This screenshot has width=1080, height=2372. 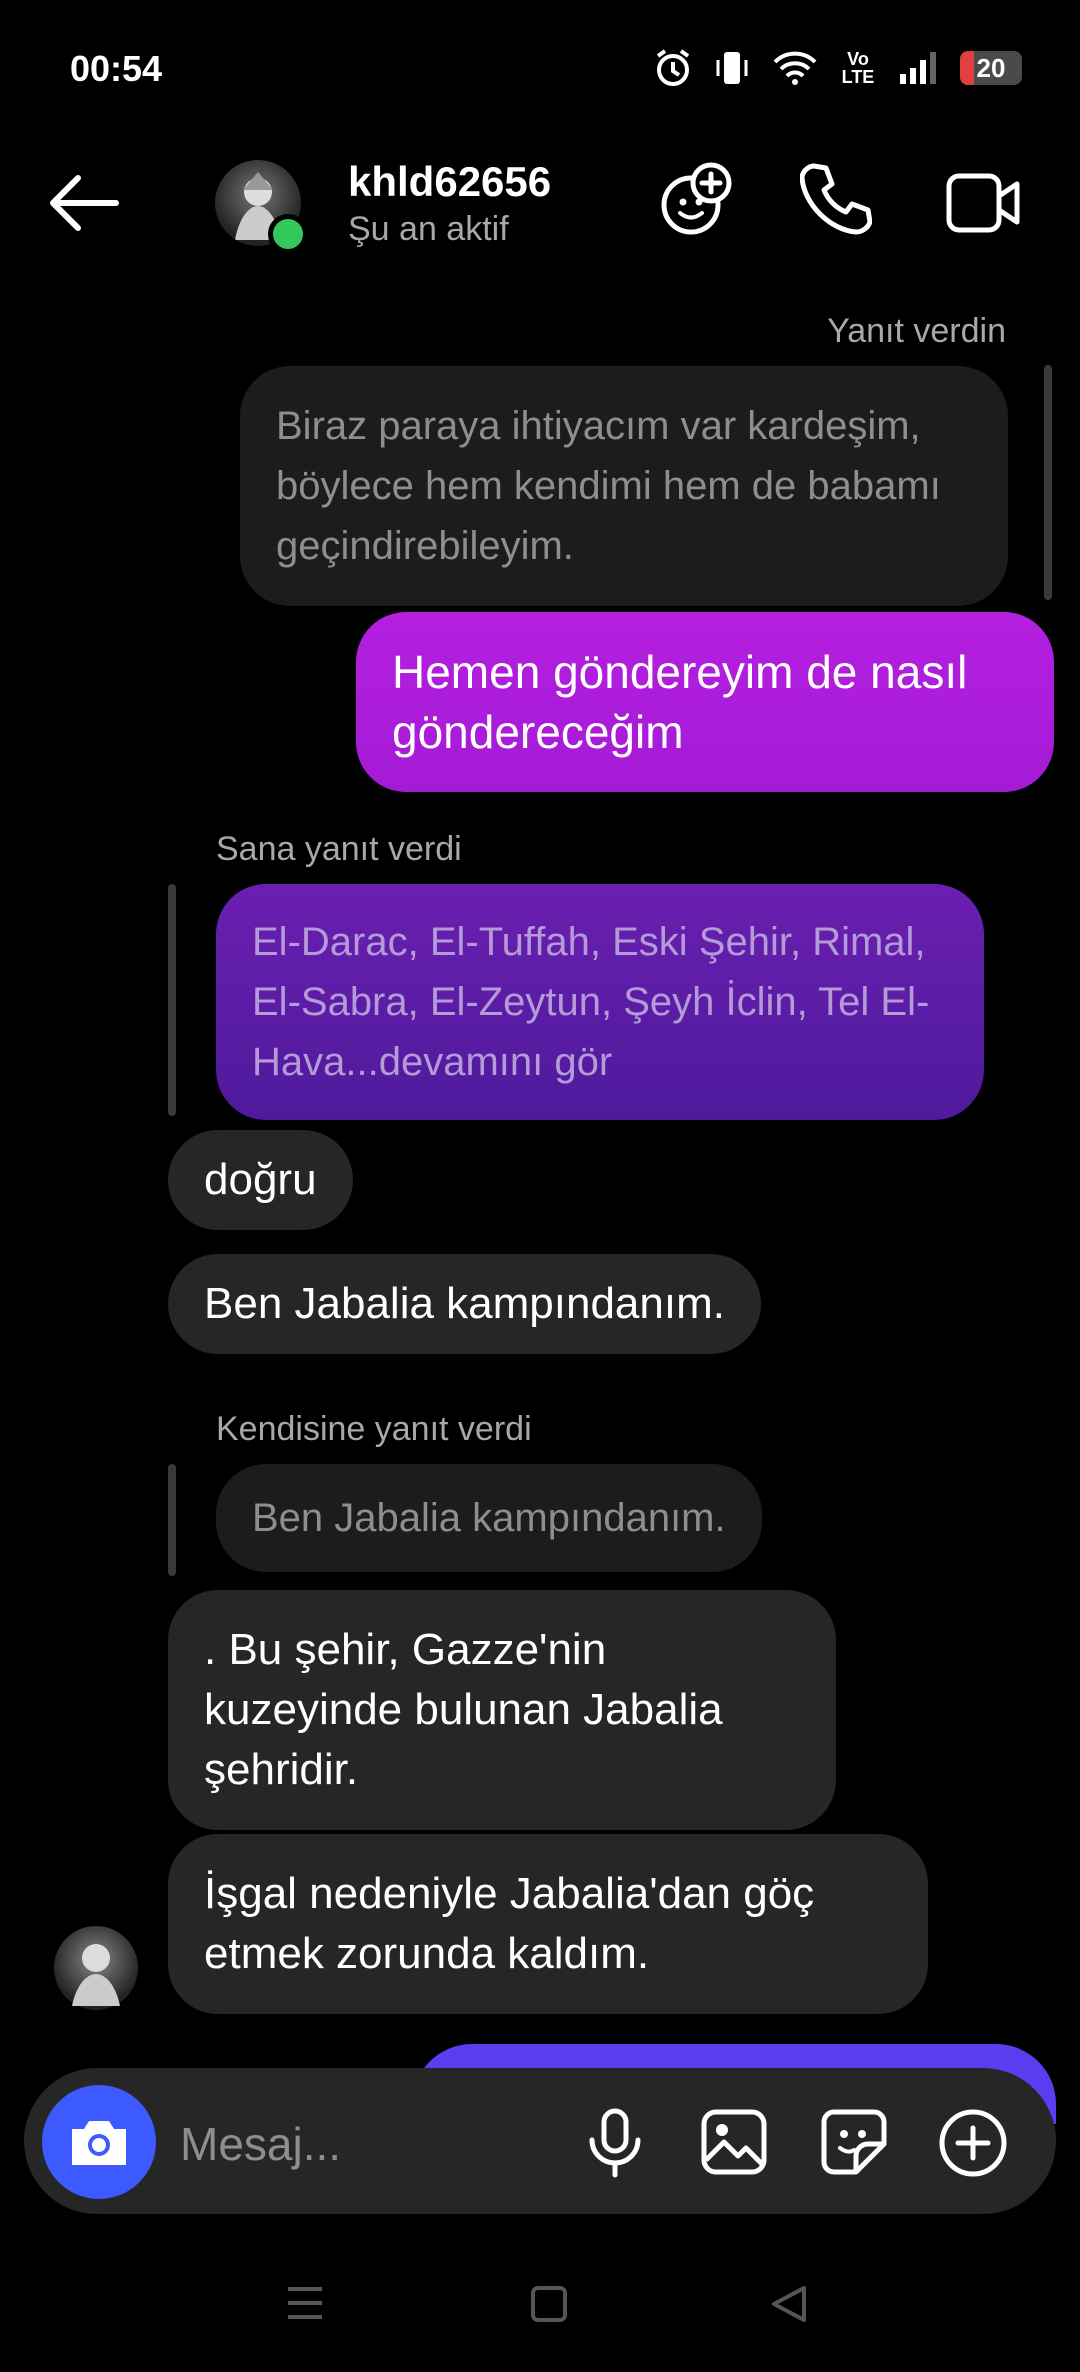 What do you see at coordinates (489, 1518) in the screenshot?
I see `quoted-message: Ben Jabalia kampındanım.` at bounding box center [489, 1518].